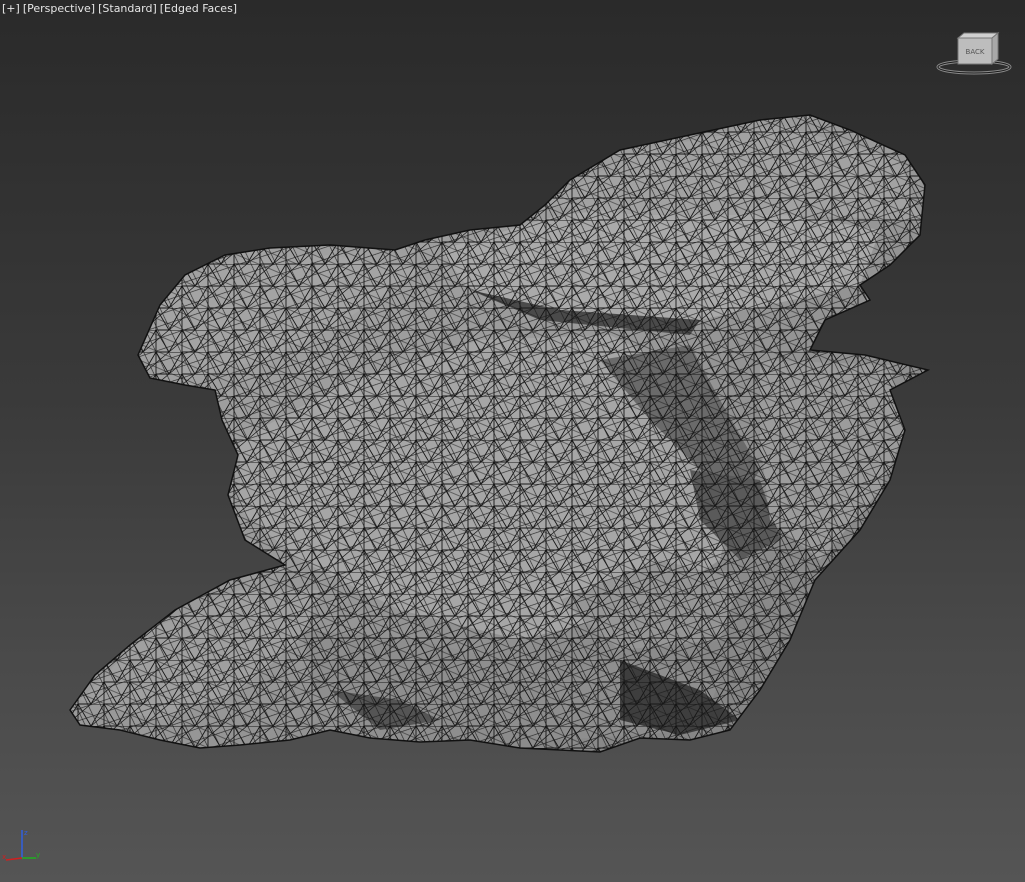  What do you see at coordinates (22, 846) in the screenshot?
I see `axis-tripod-icon: z y x` at bounding box center [22, 846].